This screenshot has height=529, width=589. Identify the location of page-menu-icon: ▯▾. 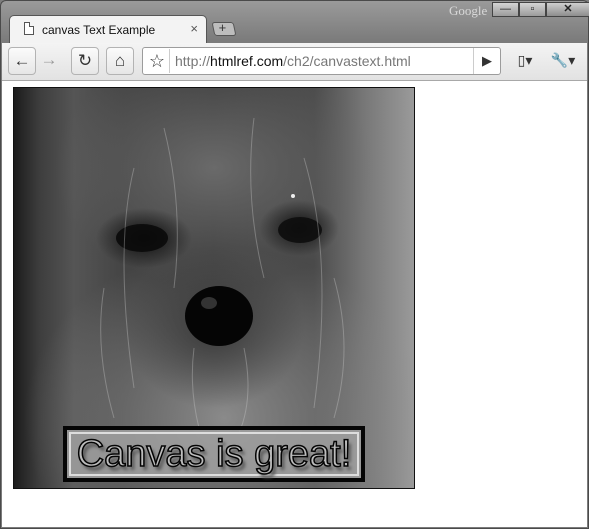
(525, 60).